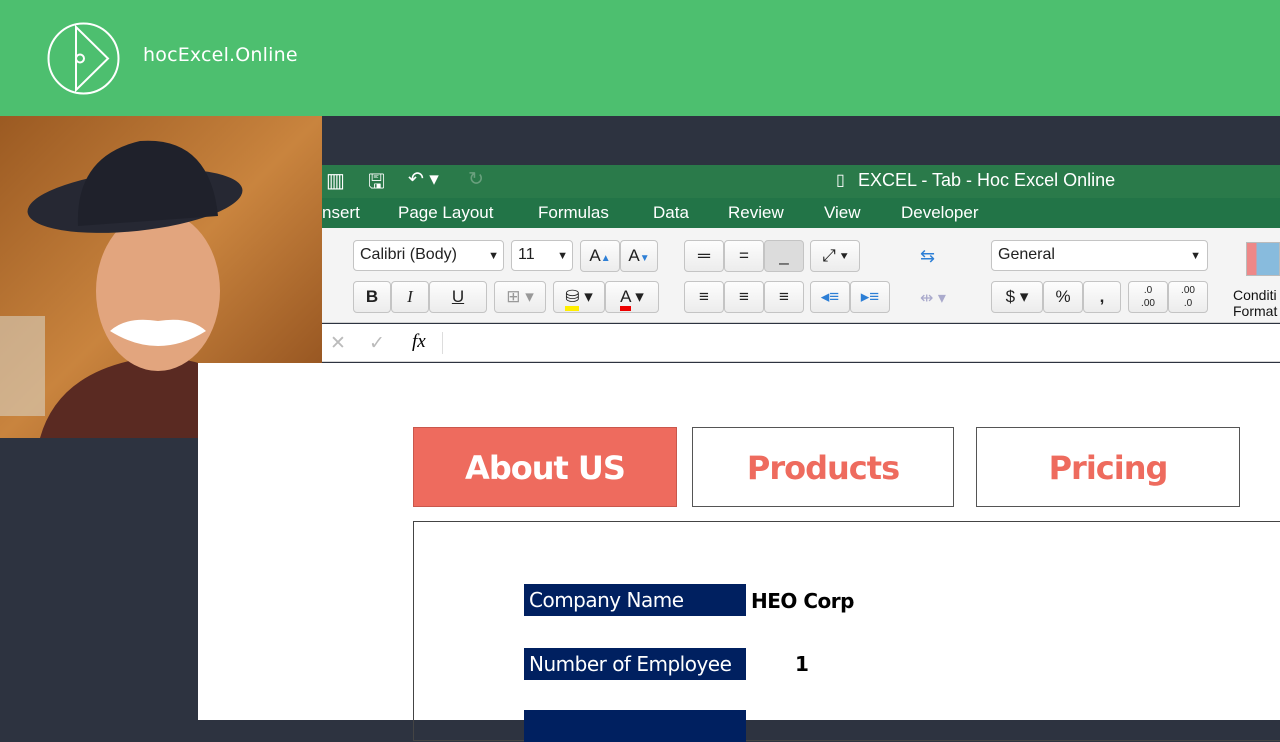 The width and height of the screenshot is (1280, 742). What do you see at coordinates (671, 213) in the screenshot?
I see `tab-data: Data` at bounding box center [671, 213].